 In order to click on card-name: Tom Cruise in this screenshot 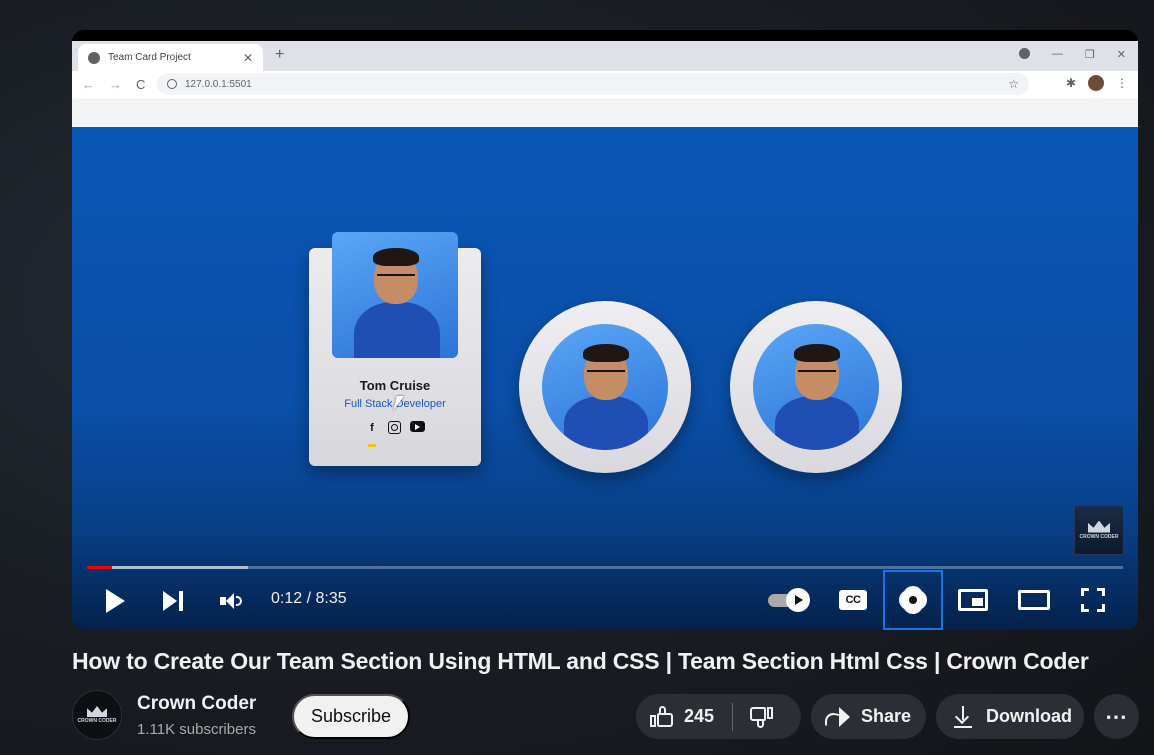, I will do `click(395, 385)`.